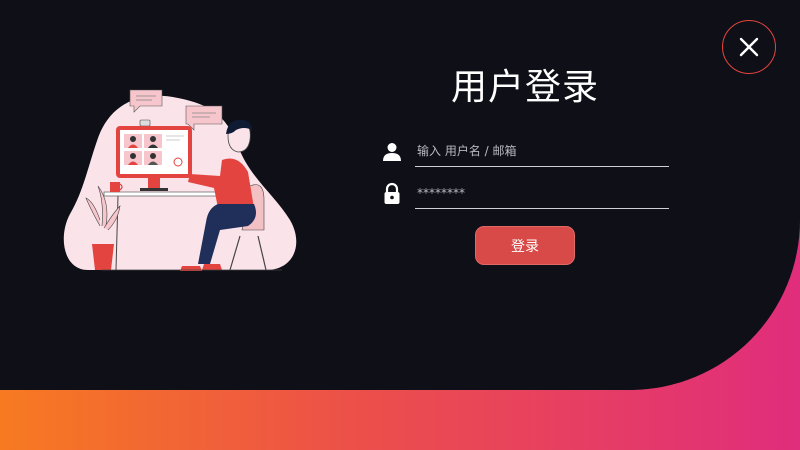  I want to click on page-title: 用户登录, so click(524, 87).